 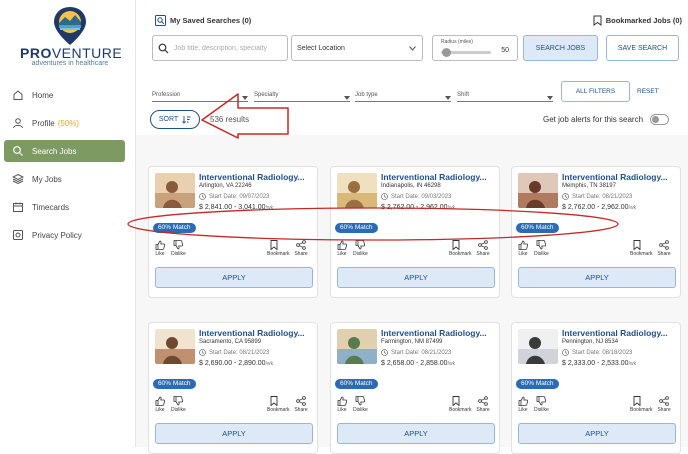 I want to click on job-alerts-toggle, so click(x=660, y=119).